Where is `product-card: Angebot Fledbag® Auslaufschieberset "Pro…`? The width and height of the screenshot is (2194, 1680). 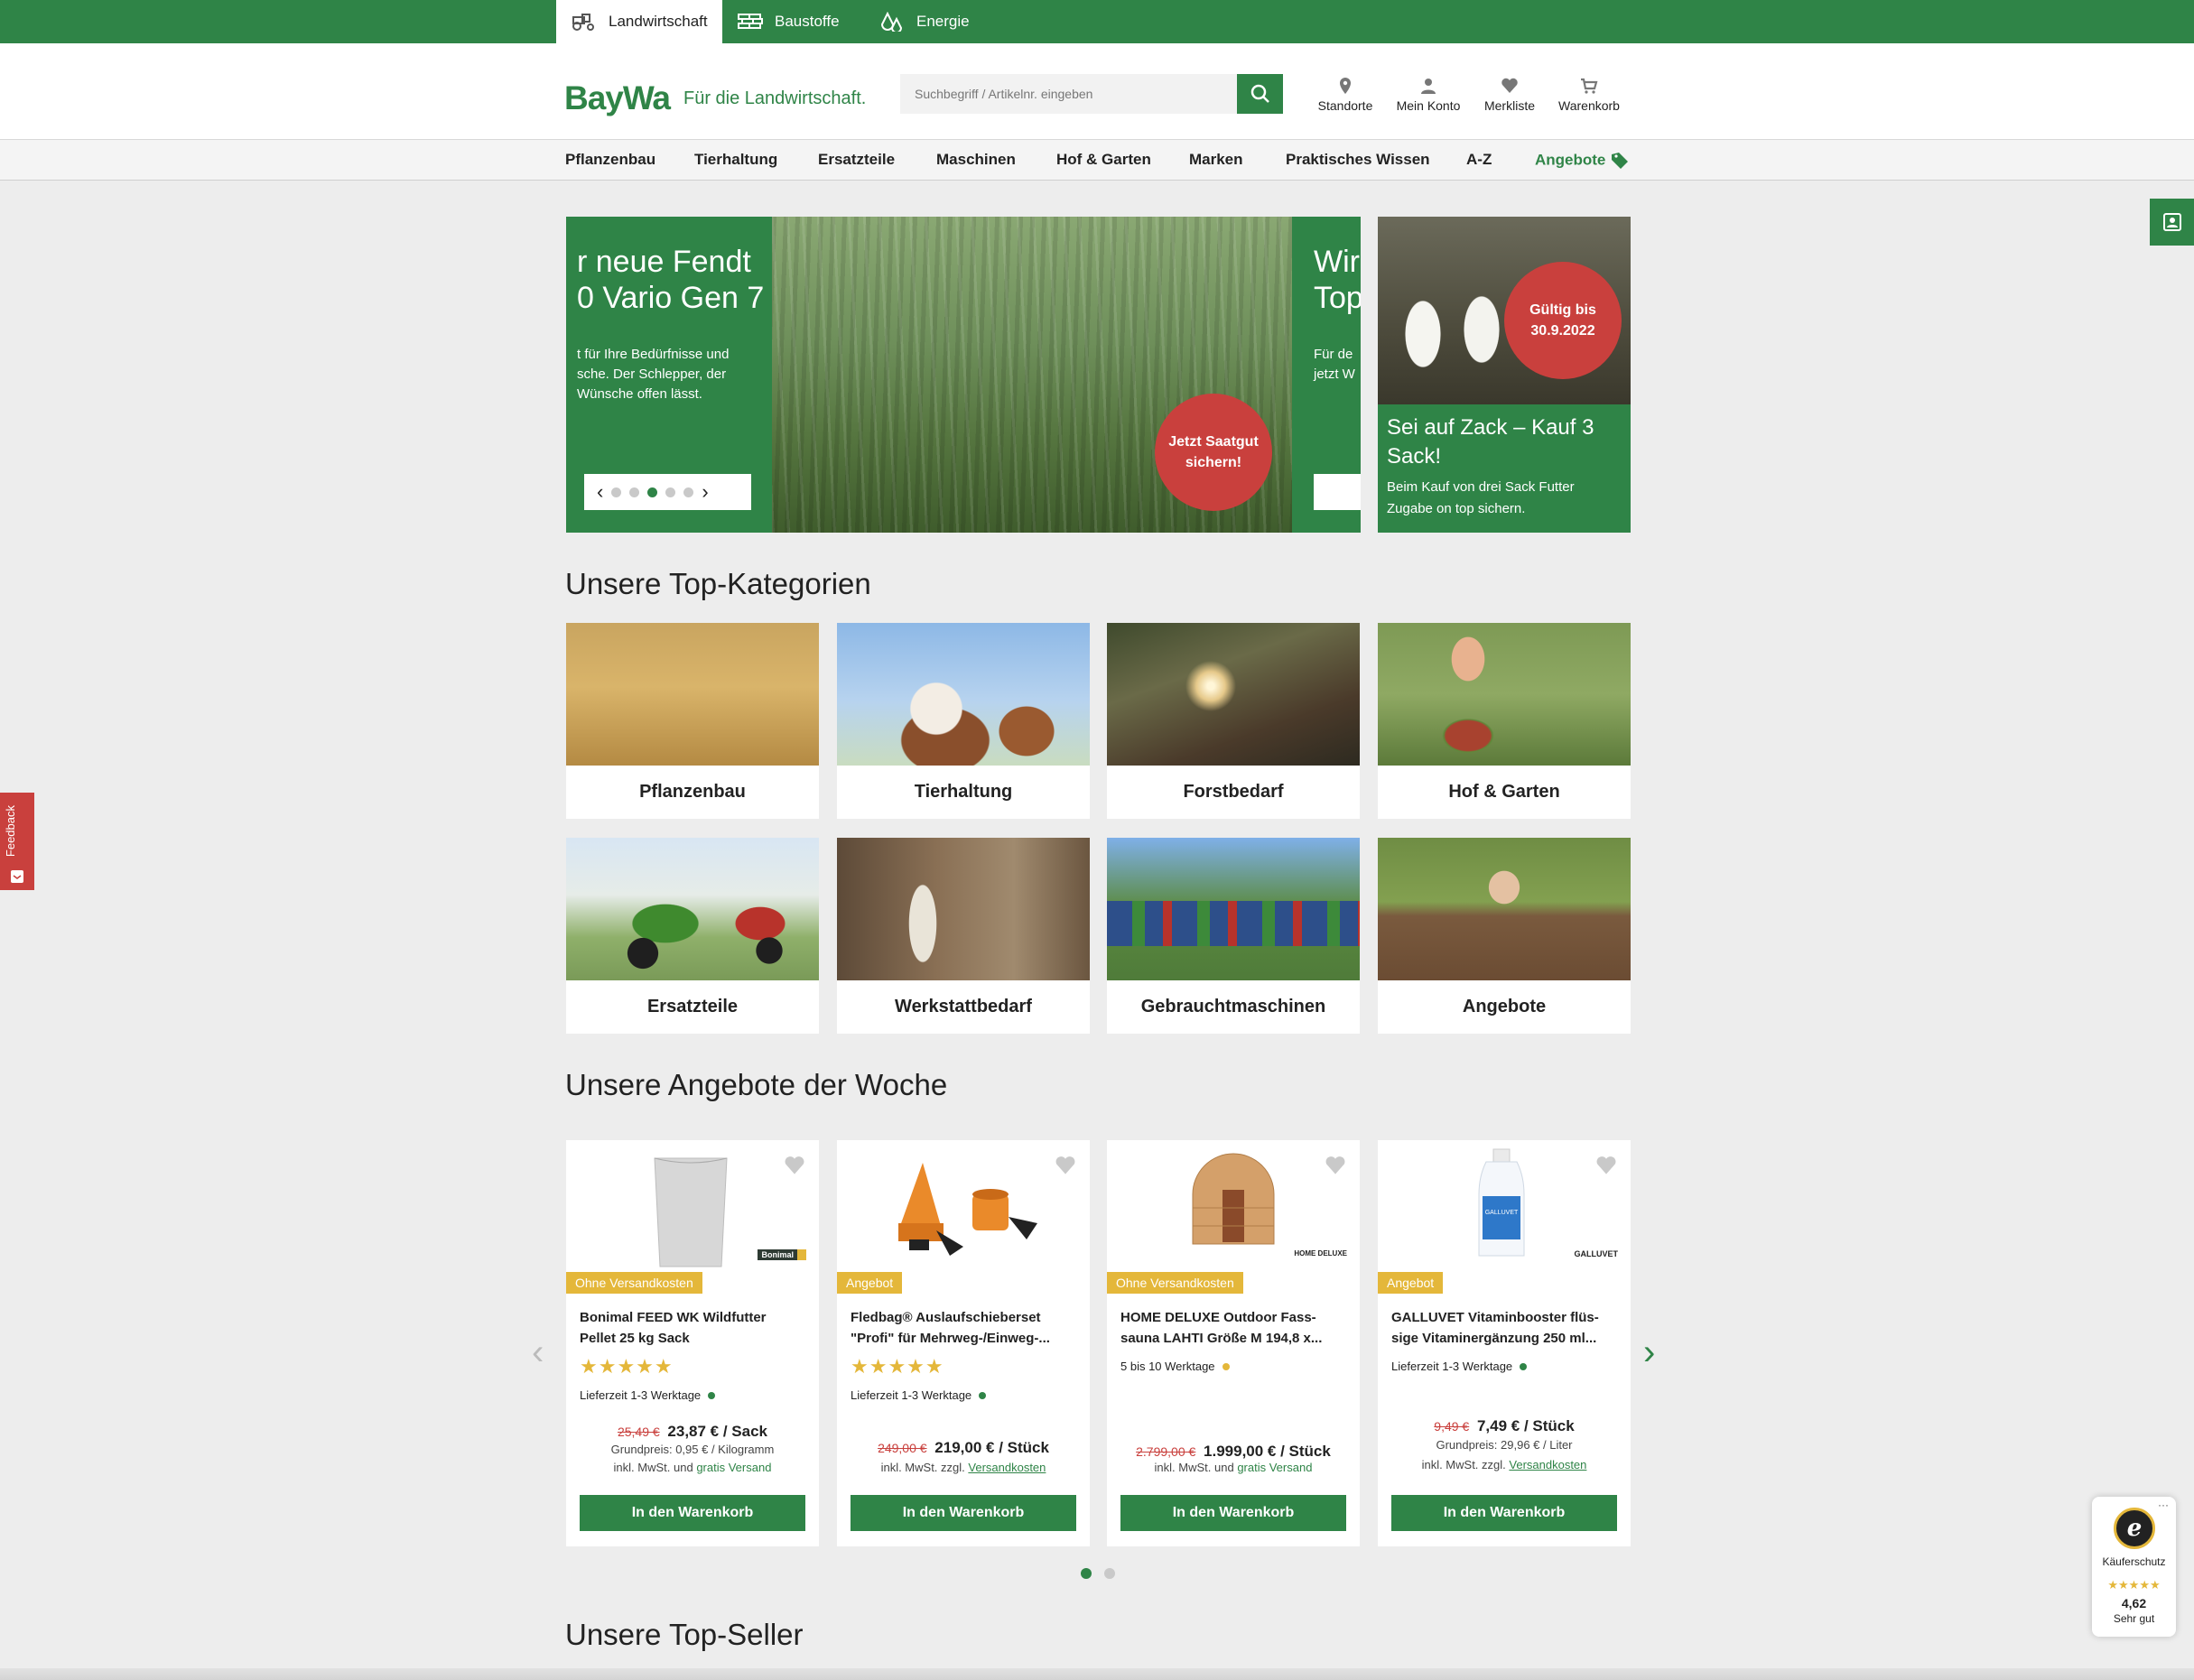 product-card: Angebot Fledbag® Auslaufschieberset "Pro… is located at coordinates (963, 1343).